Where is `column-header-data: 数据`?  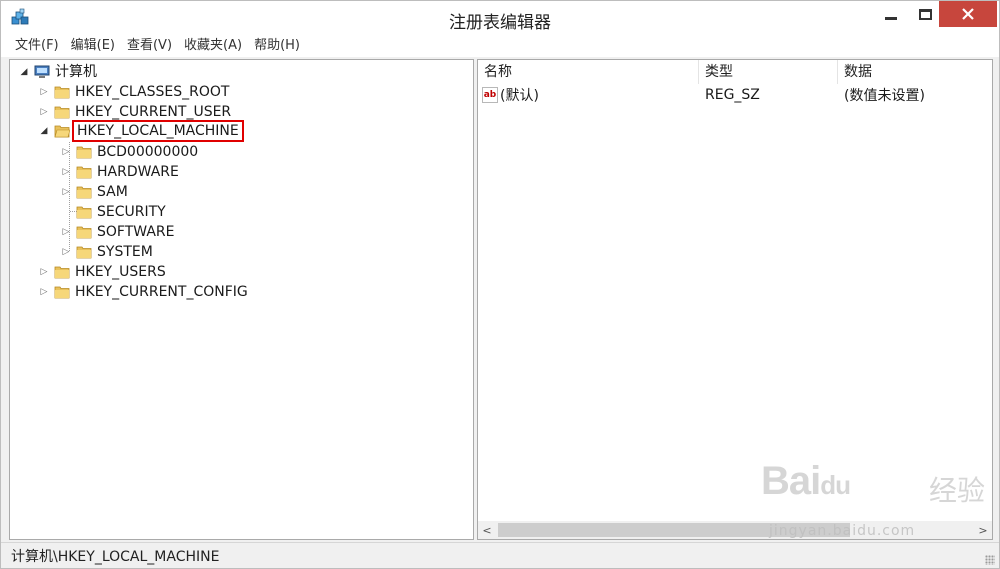 column-header-data: 数据 is located at coordinates (915, 72).